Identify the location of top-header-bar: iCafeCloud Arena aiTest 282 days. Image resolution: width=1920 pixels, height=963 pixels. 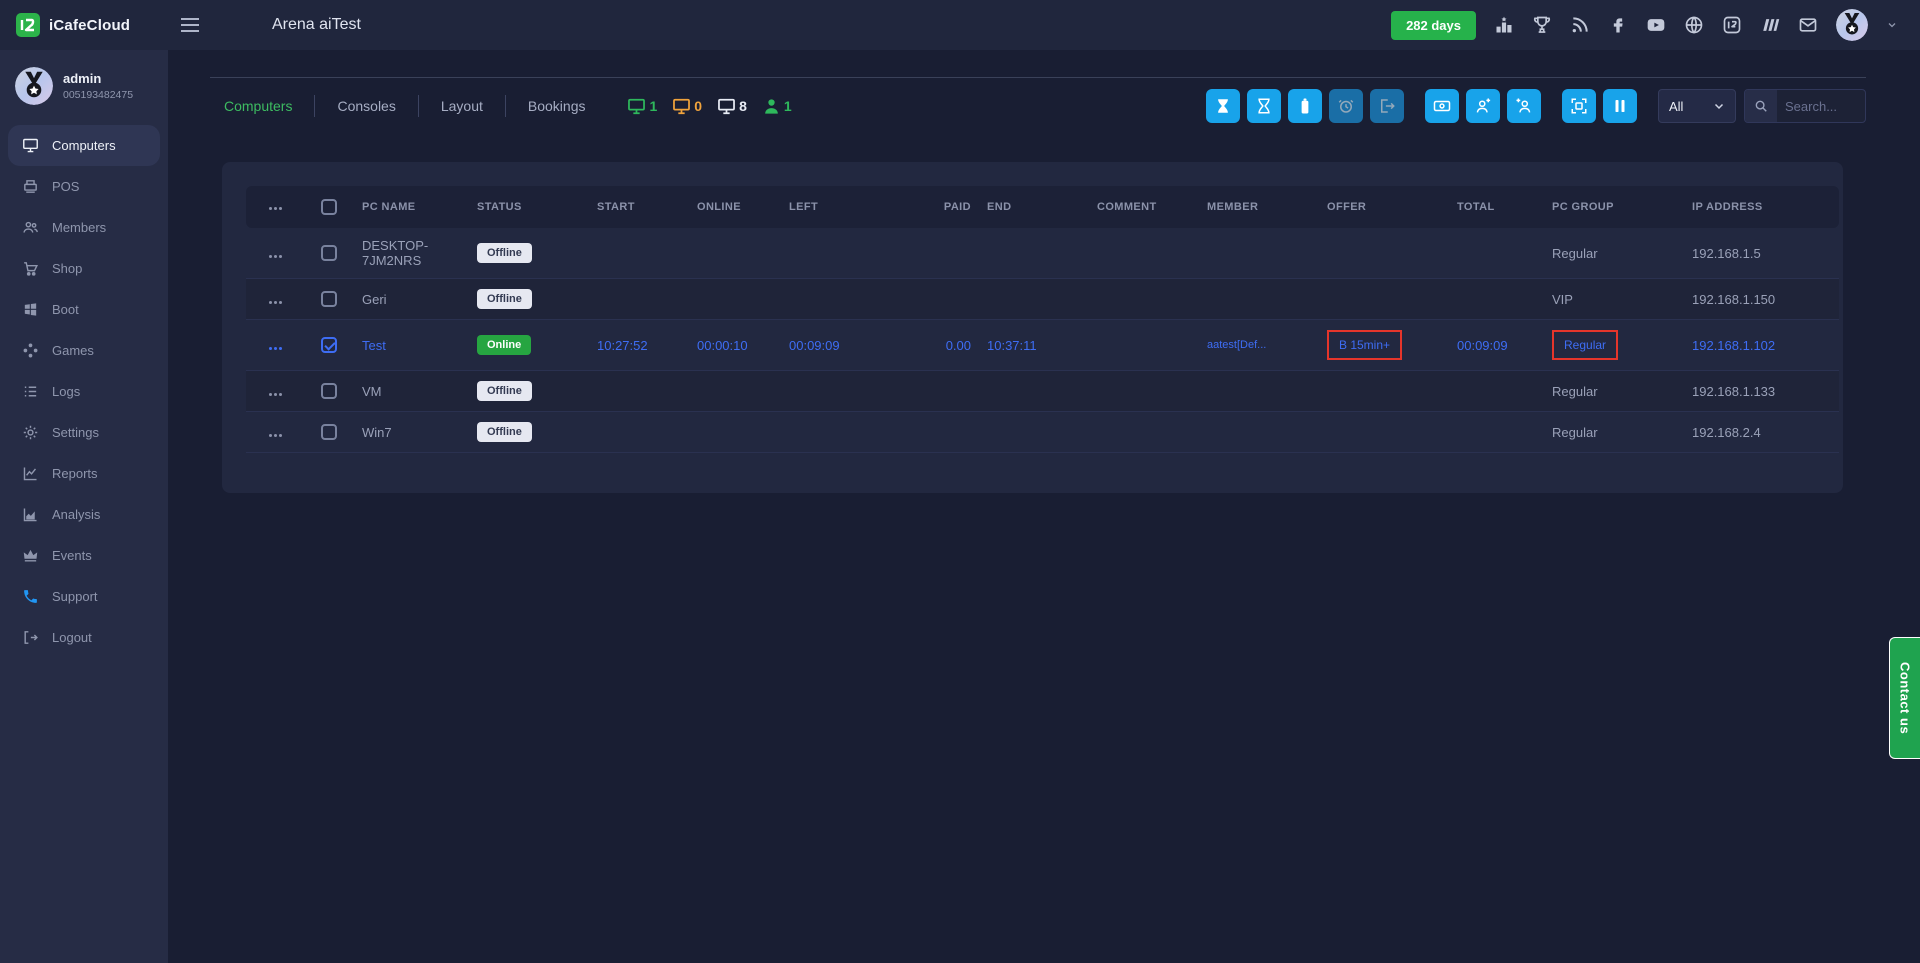
(960, 25).